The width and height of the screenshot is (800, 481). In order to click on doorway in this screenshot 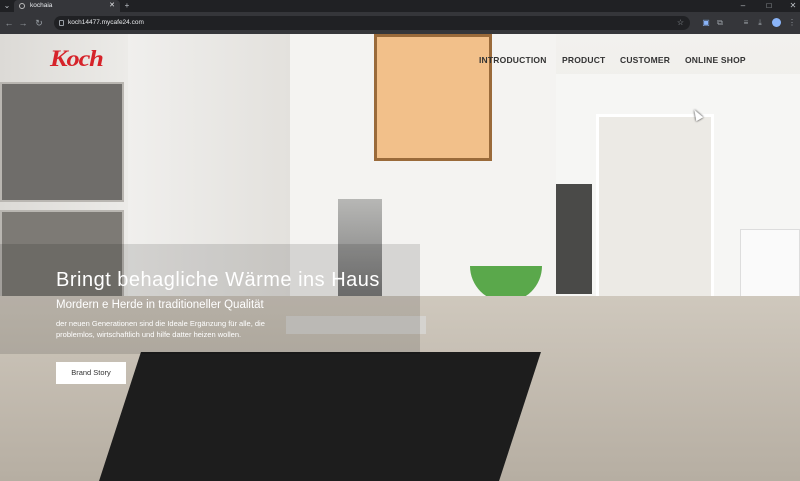, I will do `click(655, 216)`.